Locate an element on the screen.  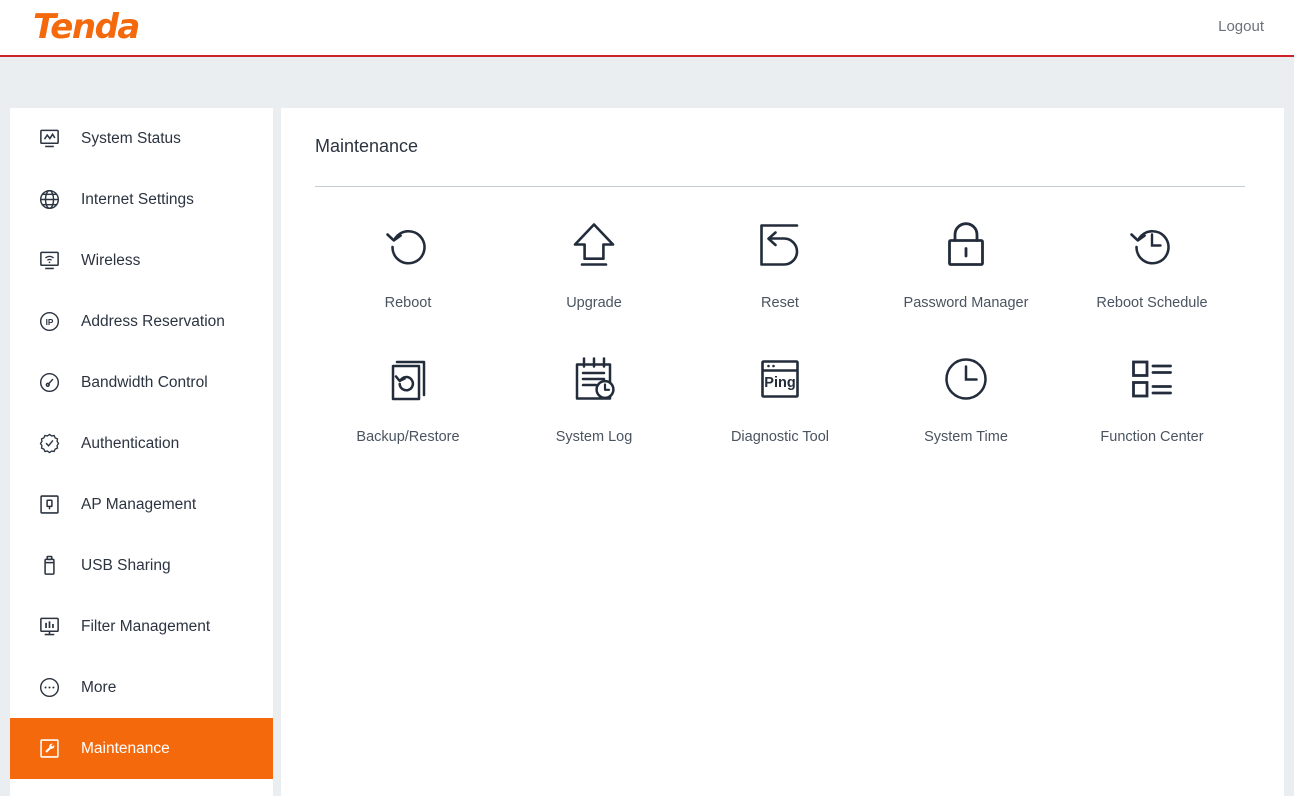
tile-label: Function Center is located at coordinates (1152, 437).